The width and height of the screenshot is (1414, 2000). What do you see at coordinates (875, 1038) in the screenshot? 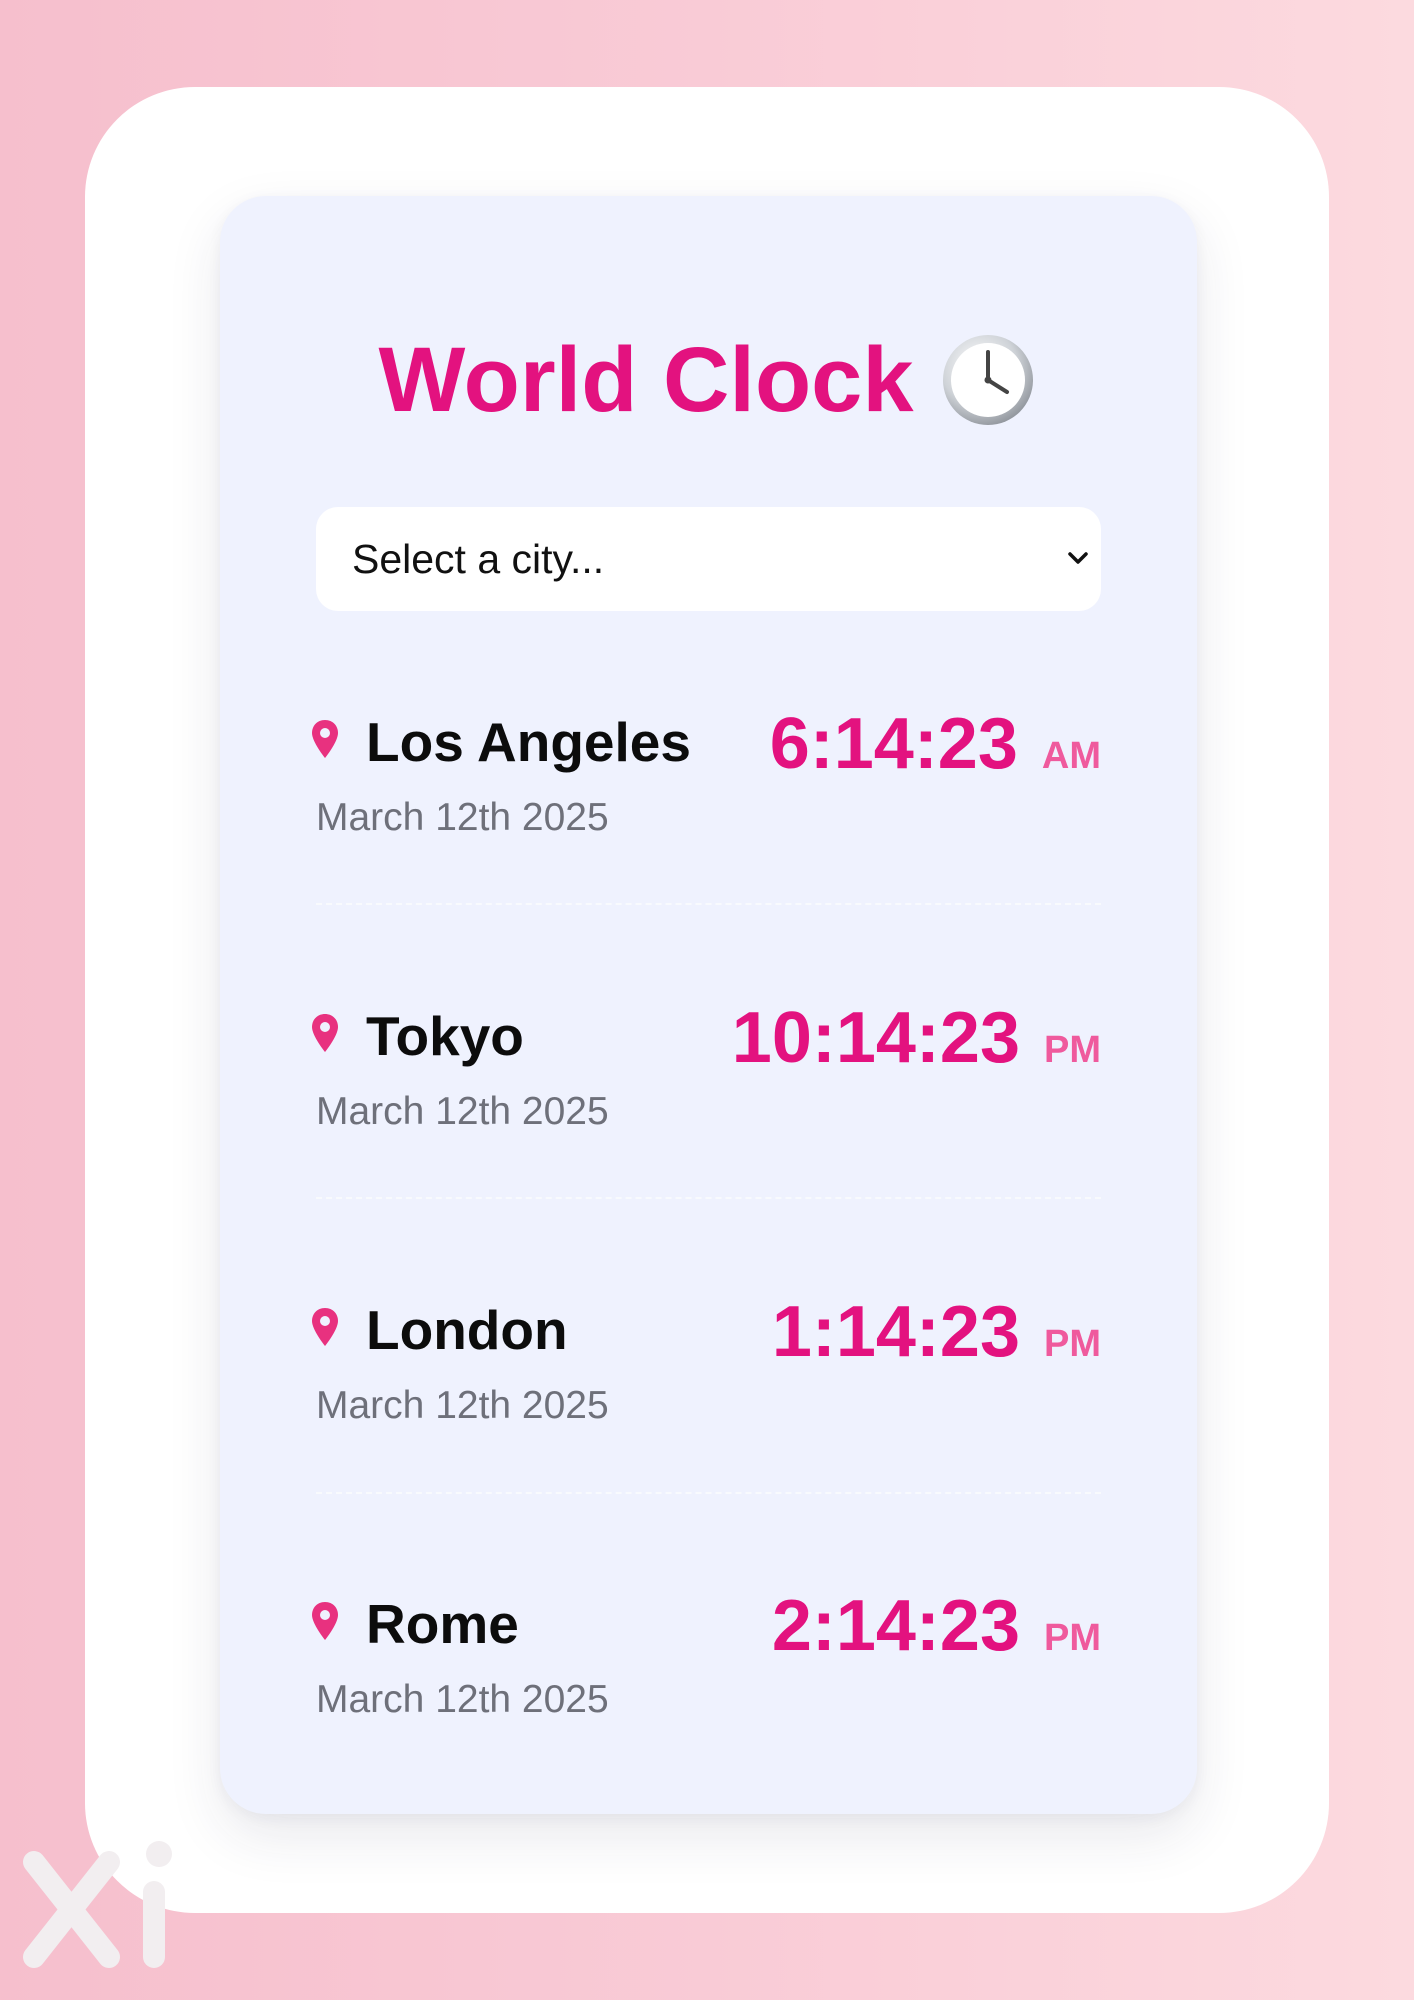
I see `time-value: 10:14:23` at bounding box center [875, 1038].